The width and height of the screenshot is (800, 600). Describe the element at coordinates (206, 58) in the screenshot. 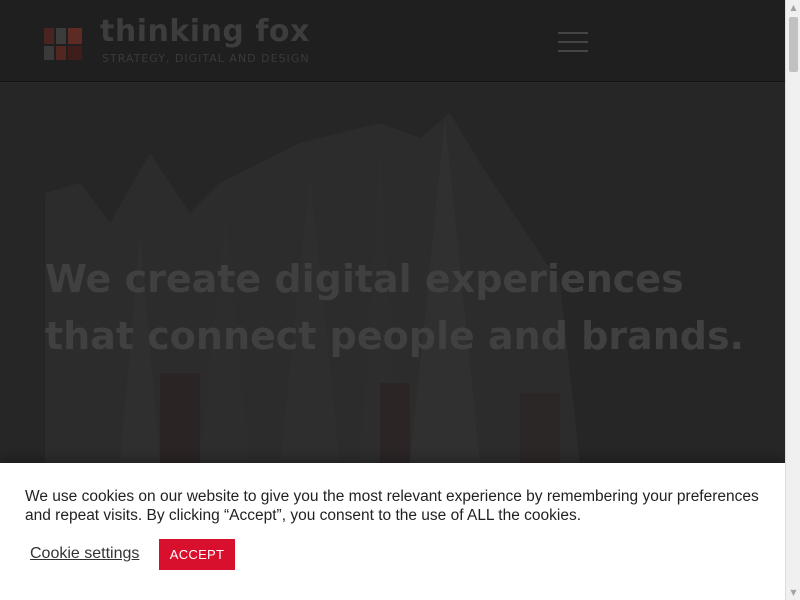

I see `logo-tagline: STRATEGY, DIGITAL AND DESIGN` at that location.